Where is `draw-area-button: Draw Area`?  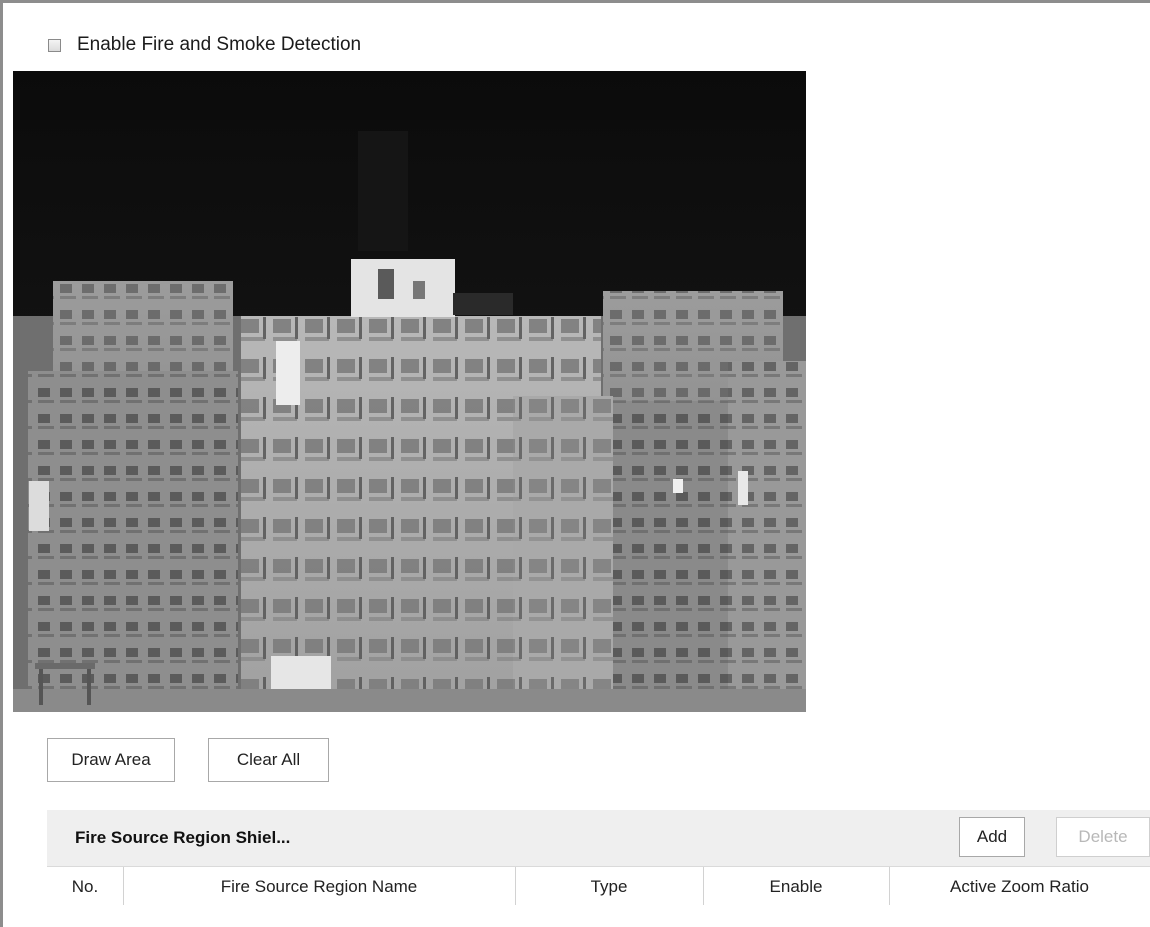
draw-area-button: Draw Area is located at coordinates (111, 760).